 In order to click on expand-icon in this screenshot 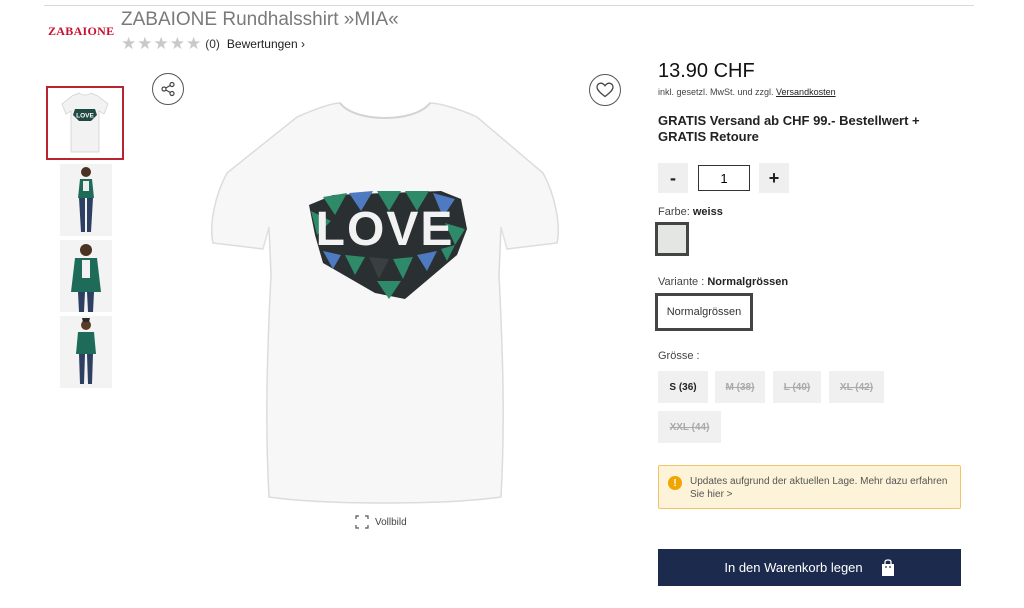, I will do `click(362, 522)`.